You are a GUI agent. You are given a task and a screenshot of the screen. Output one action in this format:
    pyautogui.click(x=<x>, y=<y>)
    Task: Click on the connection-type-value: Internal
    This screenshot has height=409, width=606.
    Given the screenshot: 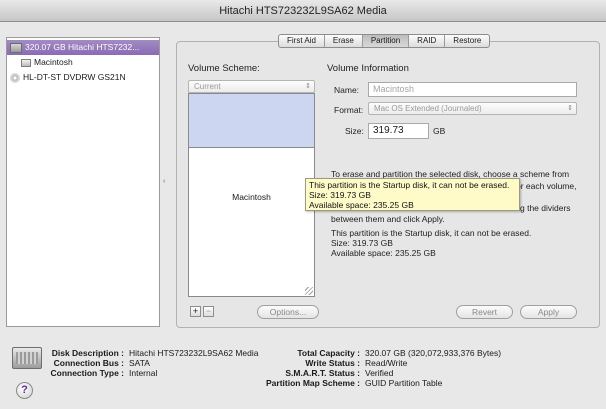 What is the action you would take?
    pyautogui.click(x=143, y=373)
    